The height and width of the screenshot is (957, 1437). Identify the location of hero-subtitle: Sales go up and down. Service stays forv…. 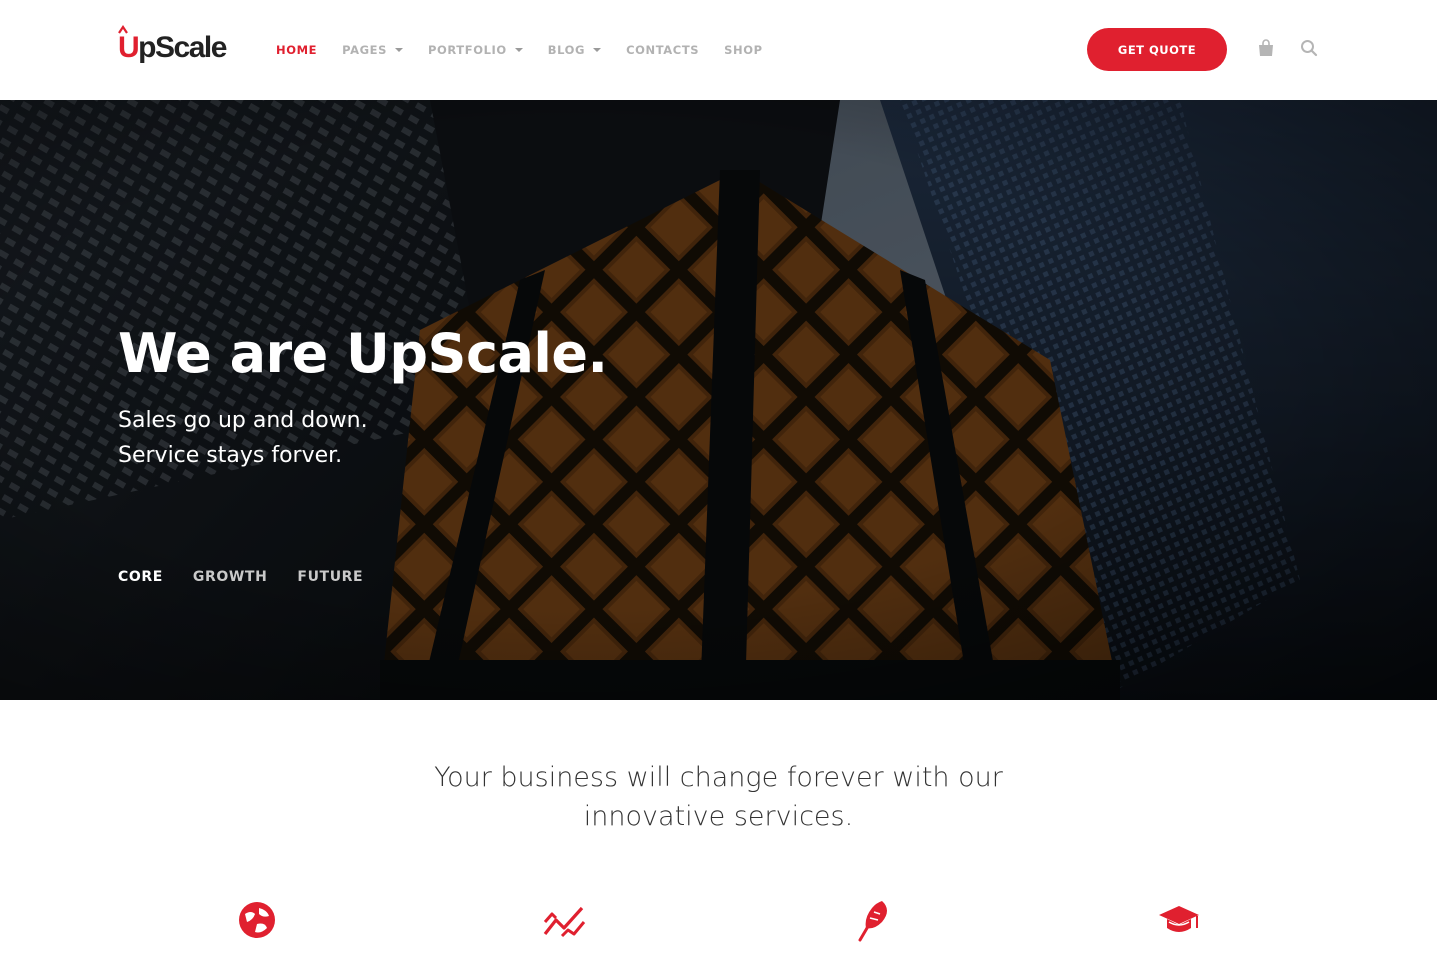
(243, 438).